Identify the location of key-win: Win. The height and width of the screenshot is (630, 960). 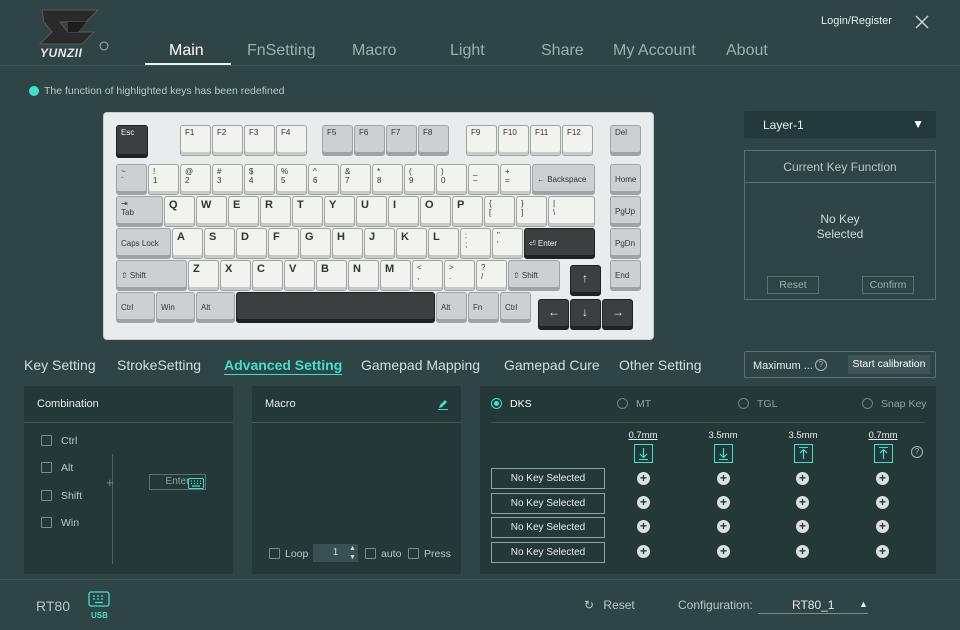
(175, 307).